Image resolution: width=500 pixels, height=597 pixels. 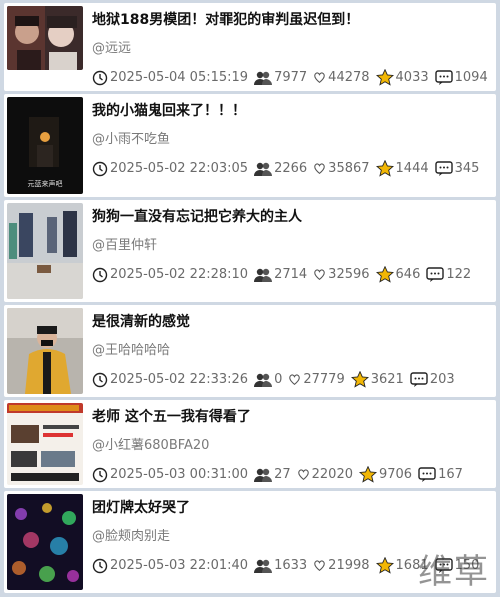 I want to click on post-comments: 203, so click(x=442, y=379).